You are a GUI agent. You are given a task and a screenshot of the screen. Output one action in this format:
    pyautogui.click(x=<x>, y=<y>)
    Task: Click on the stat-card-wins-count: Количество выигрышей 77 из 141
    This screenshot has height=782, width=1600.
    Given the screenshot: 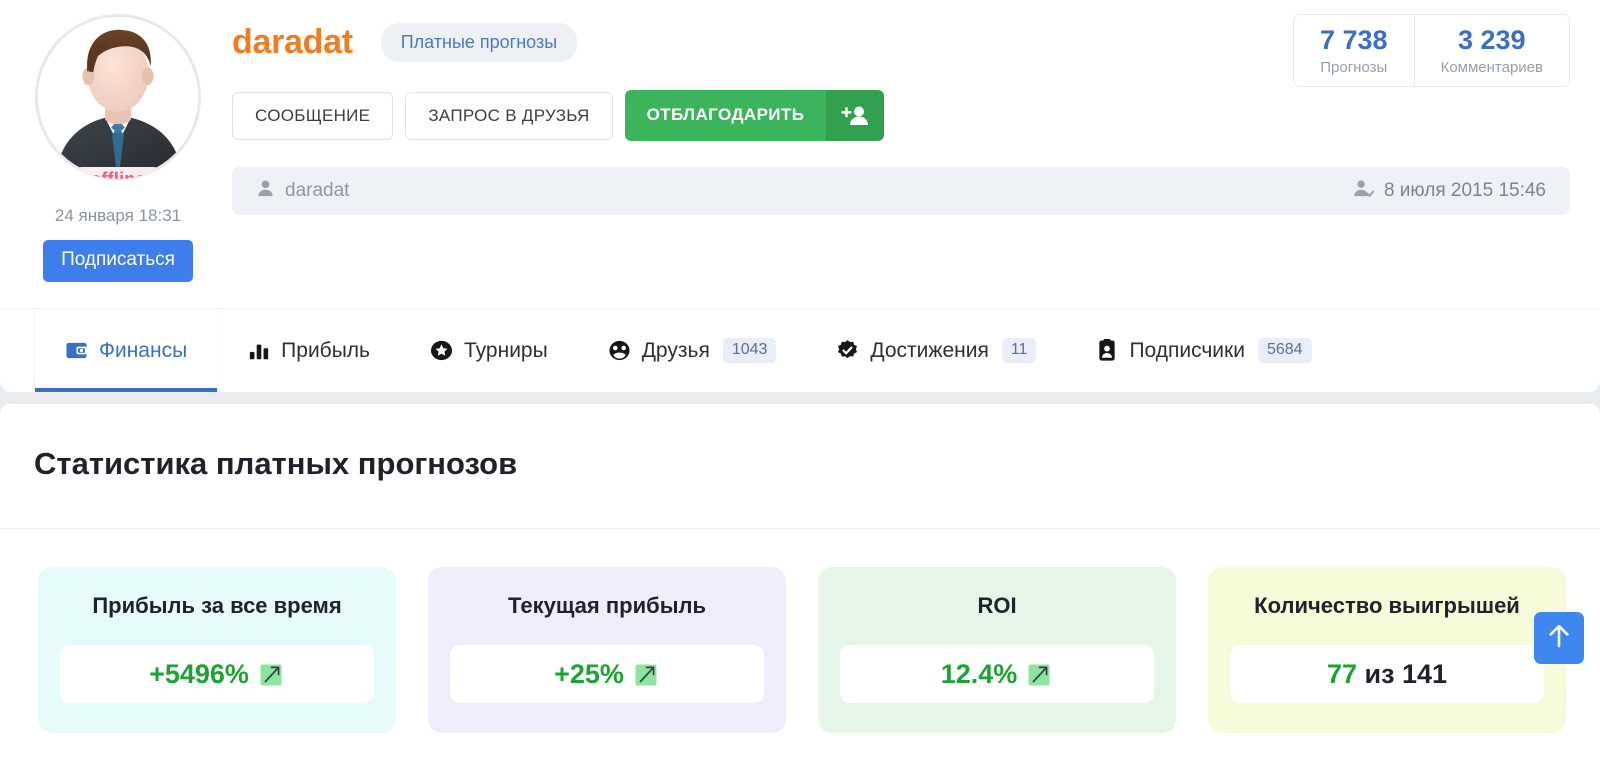 What is the action you would take?
    pyautogui.click(x=1387, y=650)
    